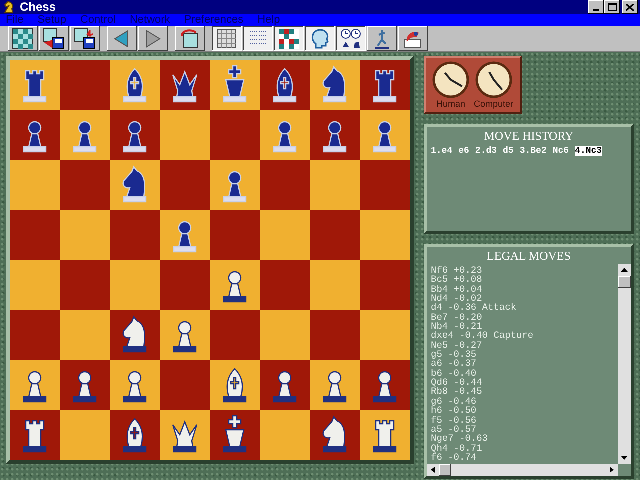 This screenshot has height=480, width=640. Describe the element at coordinates (522, 327) in the screenshot. I see `legal-move-item: Nb4 -0.21` at that location.